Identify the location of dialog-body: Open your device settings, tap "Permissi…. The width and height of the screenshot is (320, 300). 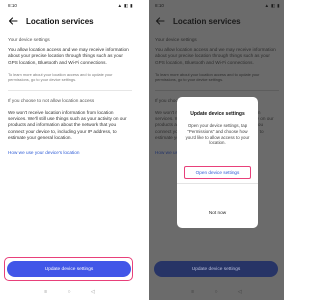
(217, 134).